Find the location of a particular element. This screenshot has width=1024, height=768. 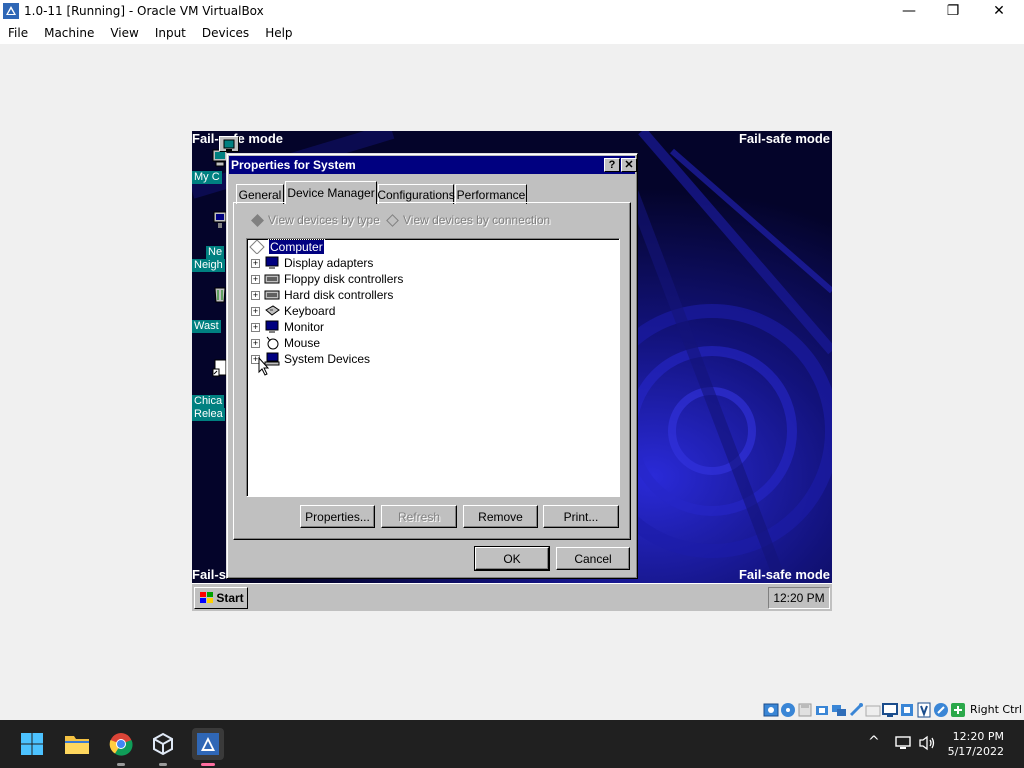

remove-button-label: Remove is located at coordinates (500, 516).